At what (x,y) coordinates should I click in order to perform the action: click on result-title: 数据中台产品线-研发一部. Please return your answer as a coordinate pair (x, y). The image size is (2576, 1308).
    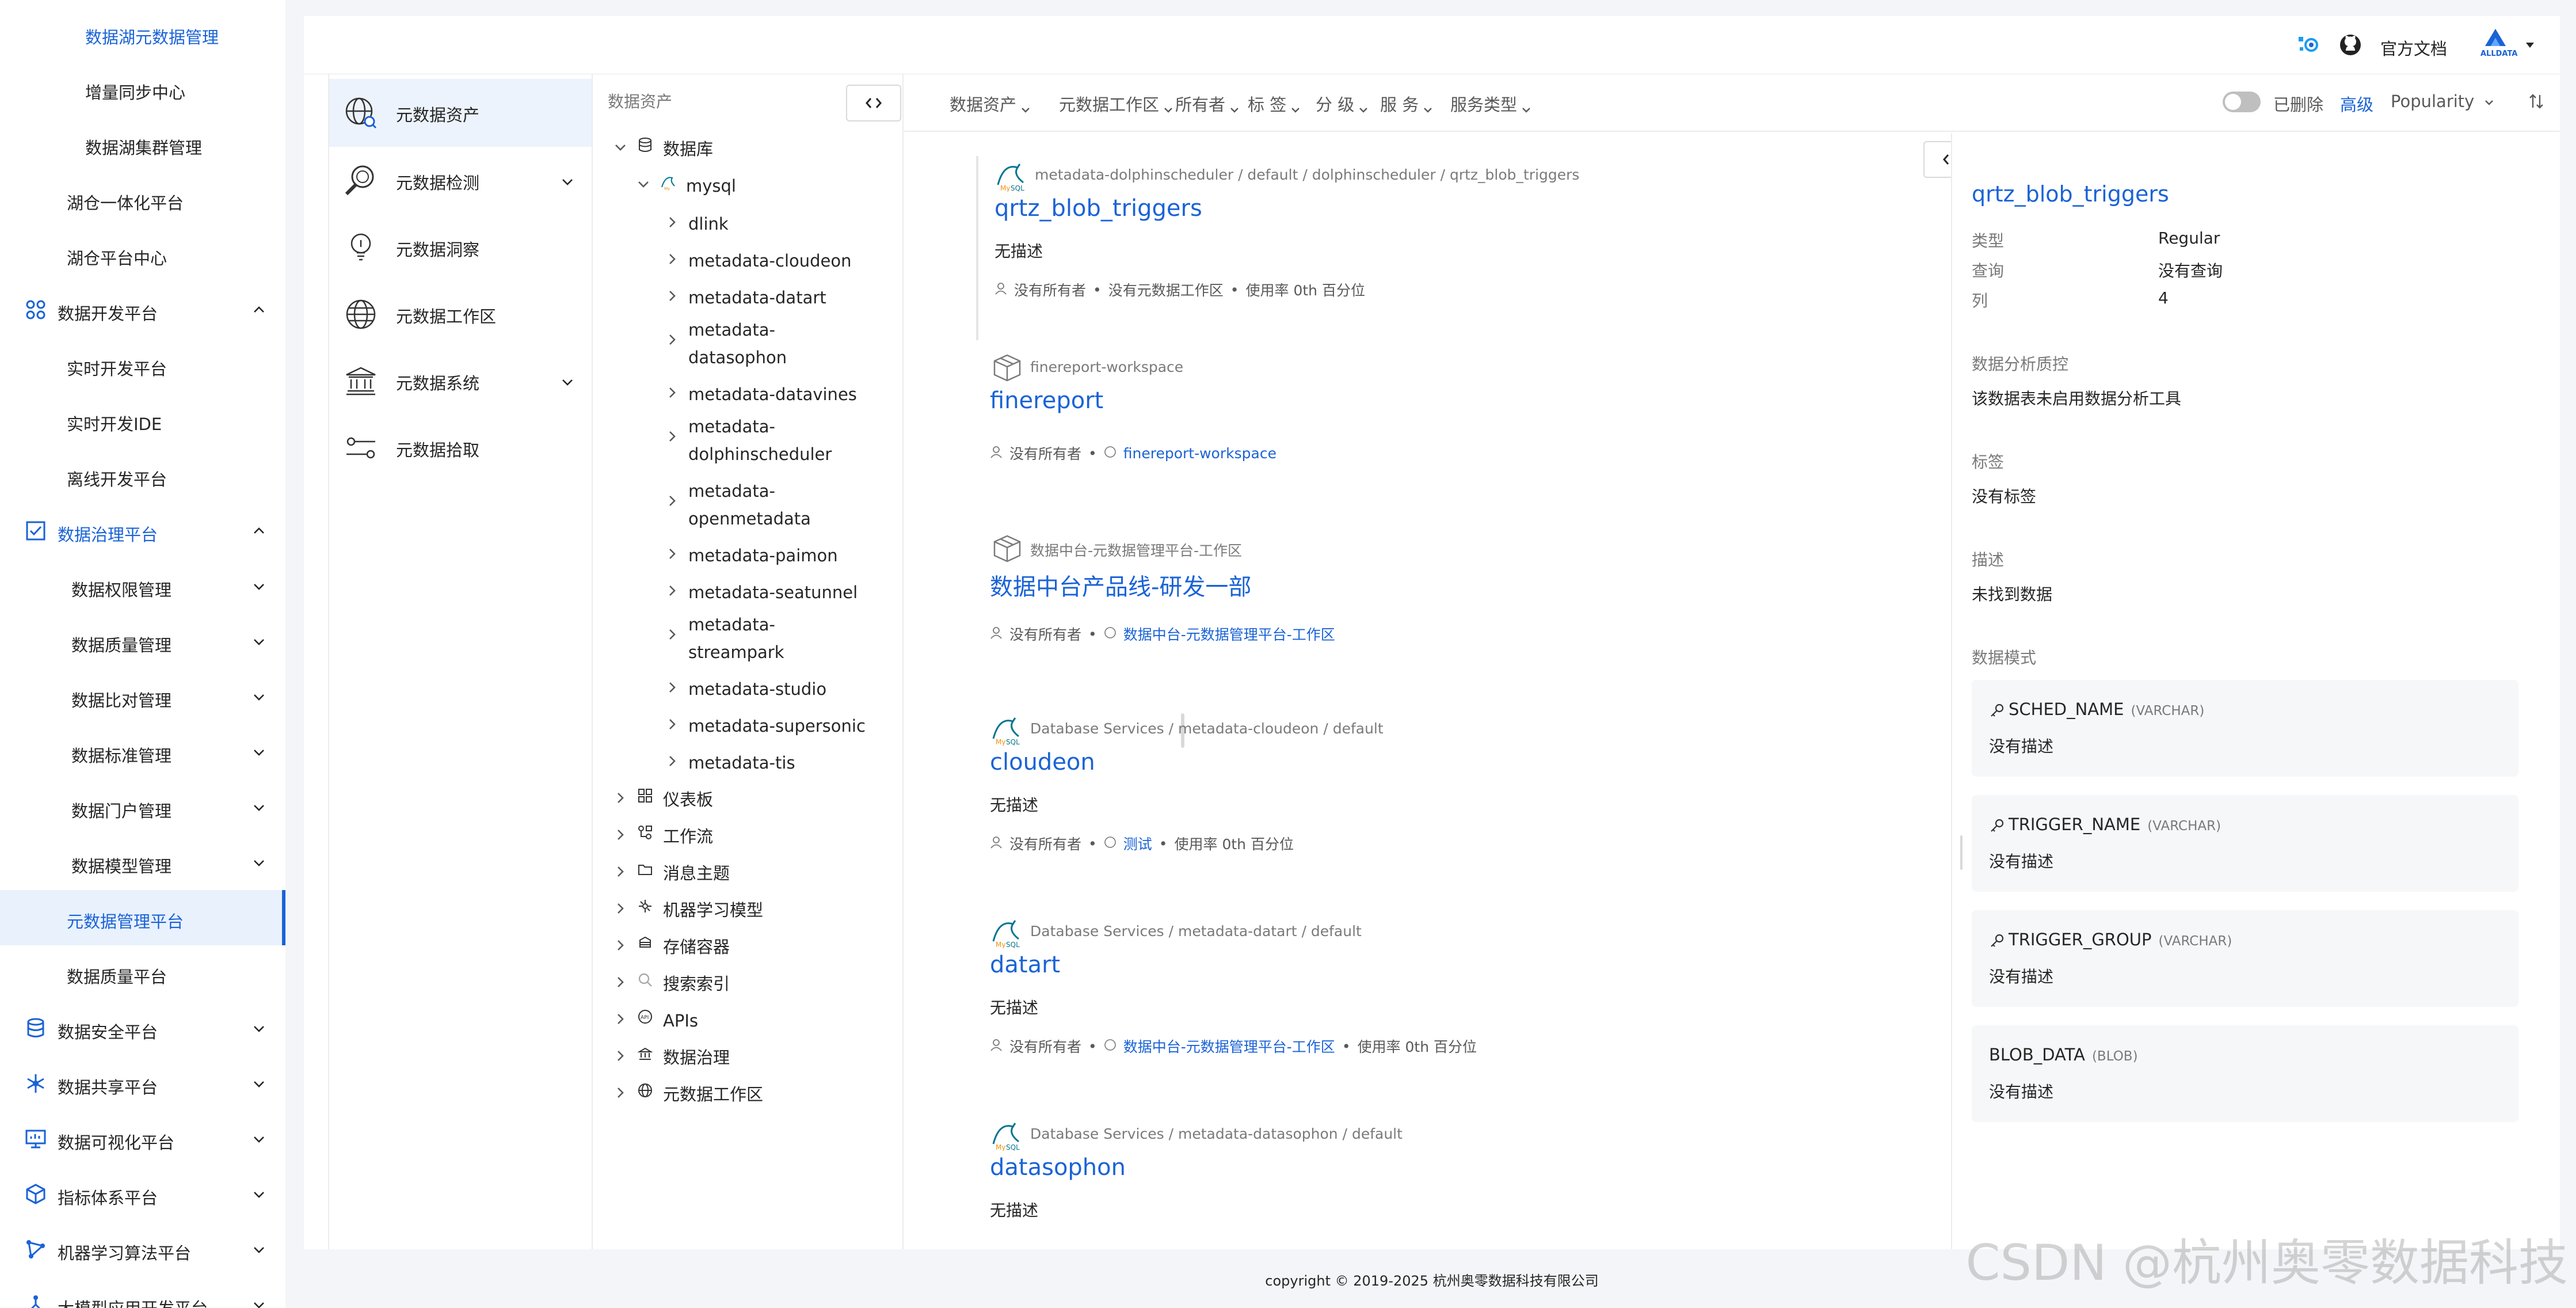
    Looking at the image, I should click on (1120, 585).